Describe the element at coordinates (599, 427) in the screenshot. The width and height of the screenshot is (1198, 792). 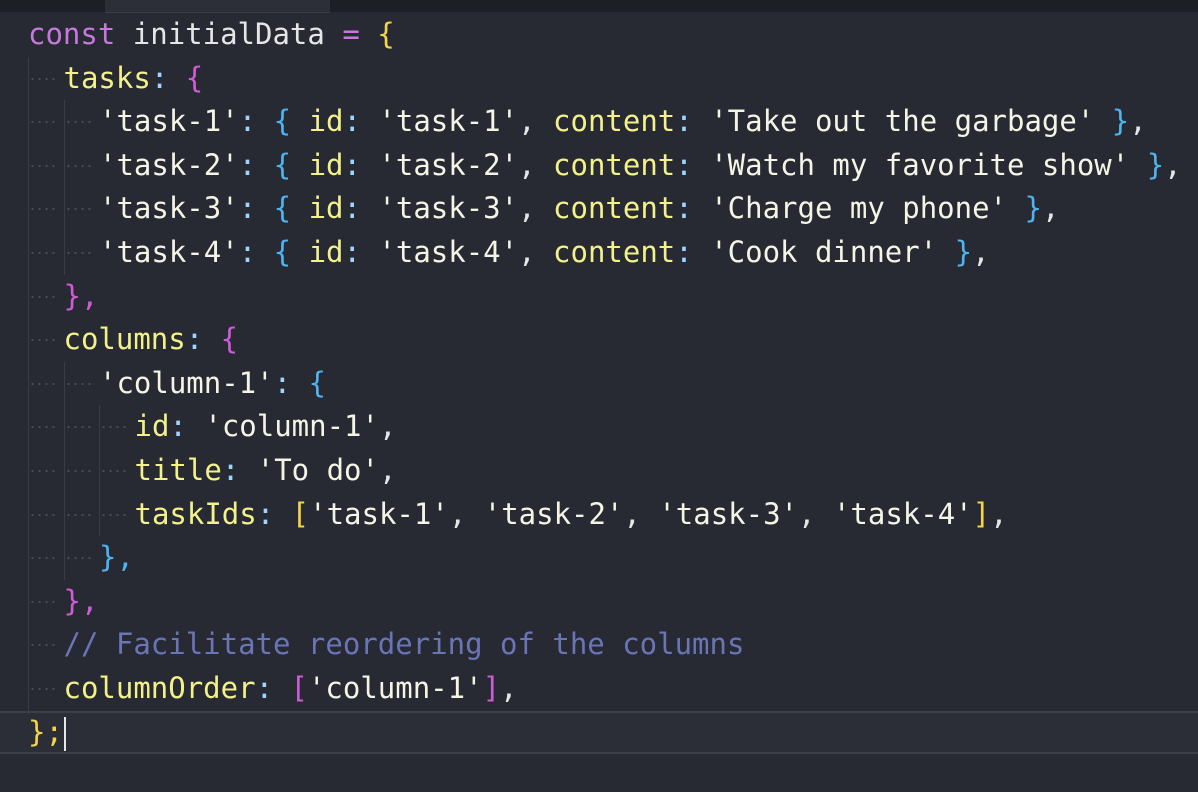
I see `code-line-column-id: id: 'column-1',` at that location.